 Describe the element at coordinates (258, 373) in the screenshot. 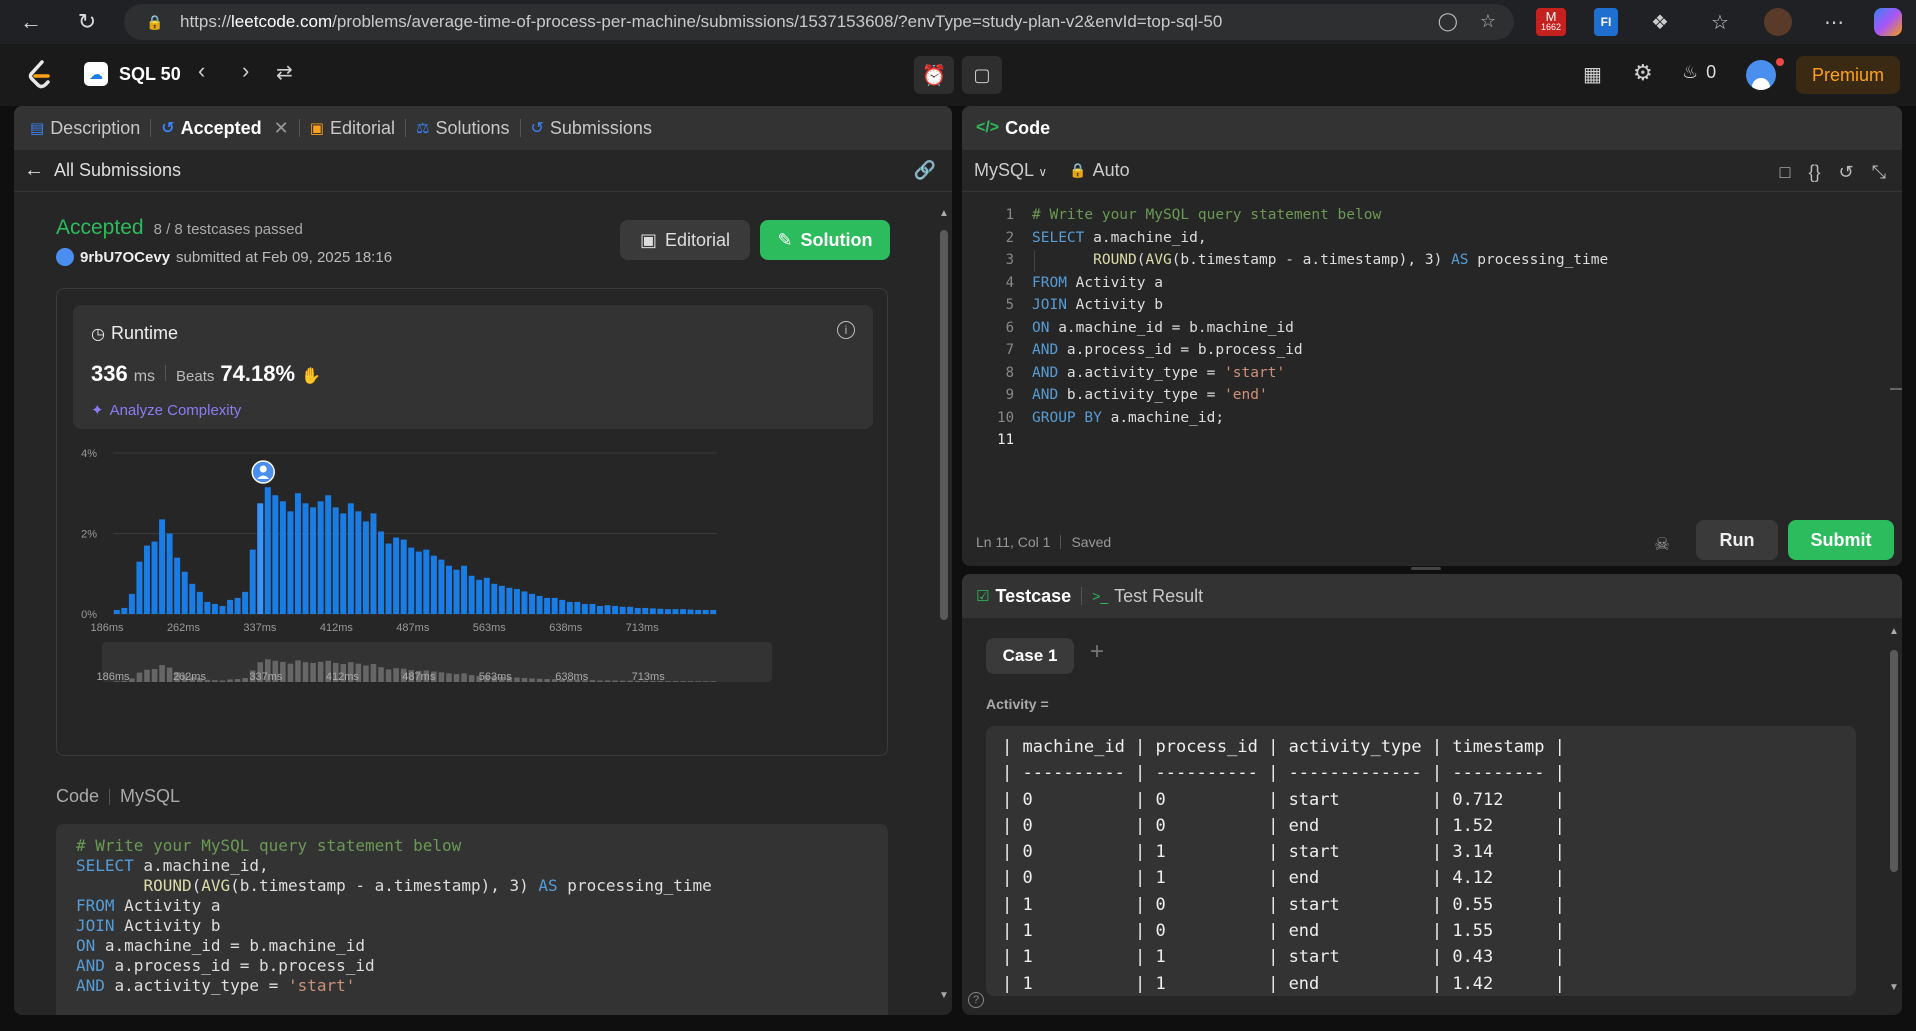

I see `beats-value: 74.18%` at that location.